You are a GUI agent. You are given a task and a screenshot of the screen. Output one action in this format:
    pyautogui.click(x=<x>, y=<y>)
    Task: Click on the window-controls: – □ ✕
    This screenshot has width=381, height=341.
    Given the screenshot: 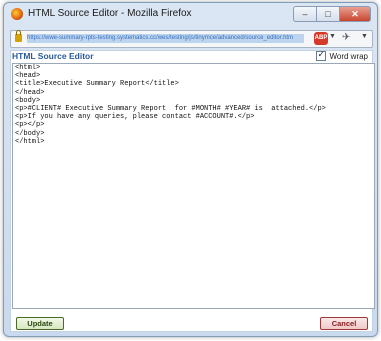 What is the action you would take?
    pyautogui.click(x=332, y=14)
    